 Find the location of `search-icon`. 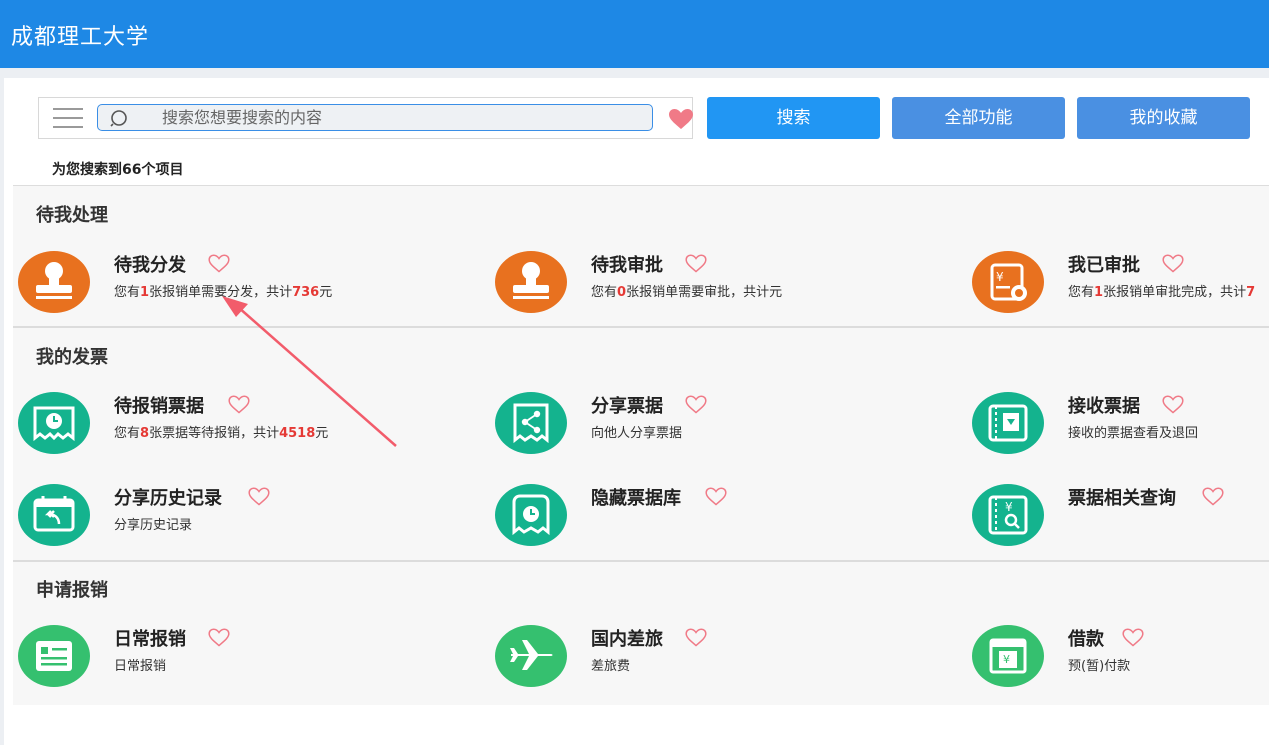

search-icon is located at coordinates (118, 118).